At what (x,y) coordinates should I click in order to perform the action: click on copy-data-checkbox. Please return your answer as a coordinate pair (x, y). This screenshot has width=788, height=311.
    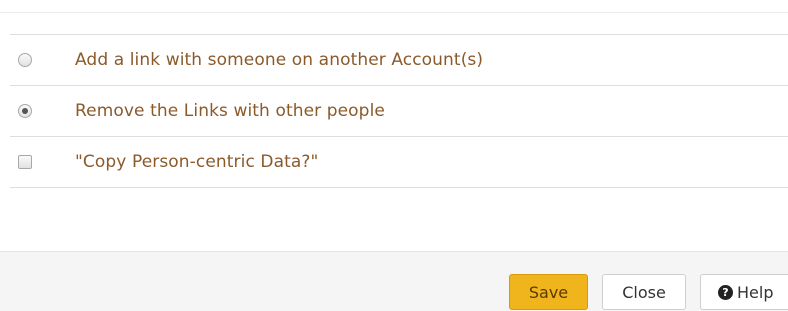
    Looking at the image, I should click on (25, 162).